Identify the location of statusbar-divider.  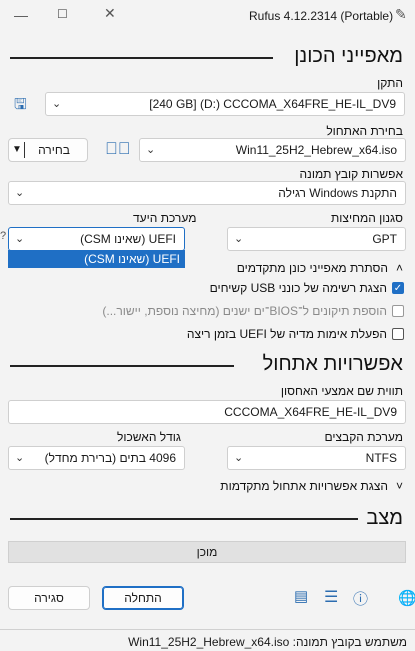
(207, 629).